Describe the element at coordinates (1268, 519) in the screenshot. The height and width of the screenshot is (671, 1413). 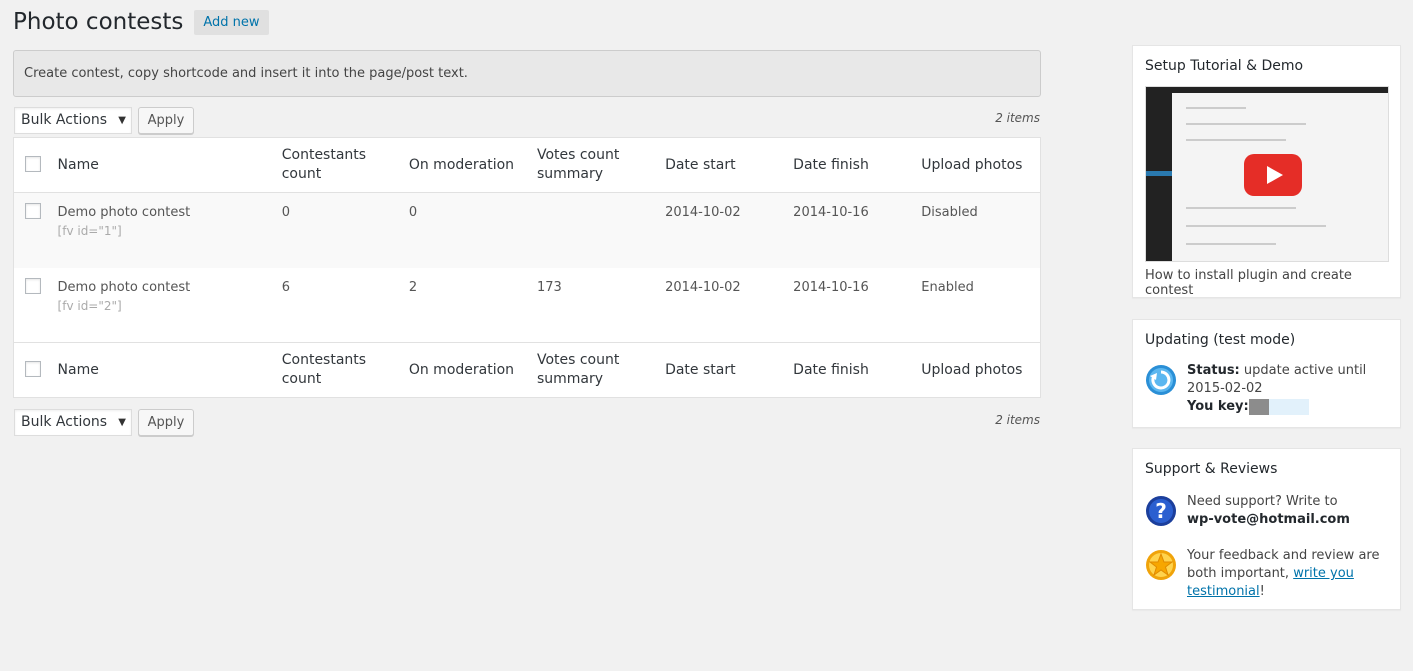
I see `support-email: wp-vote@hotmail.com` at that location.